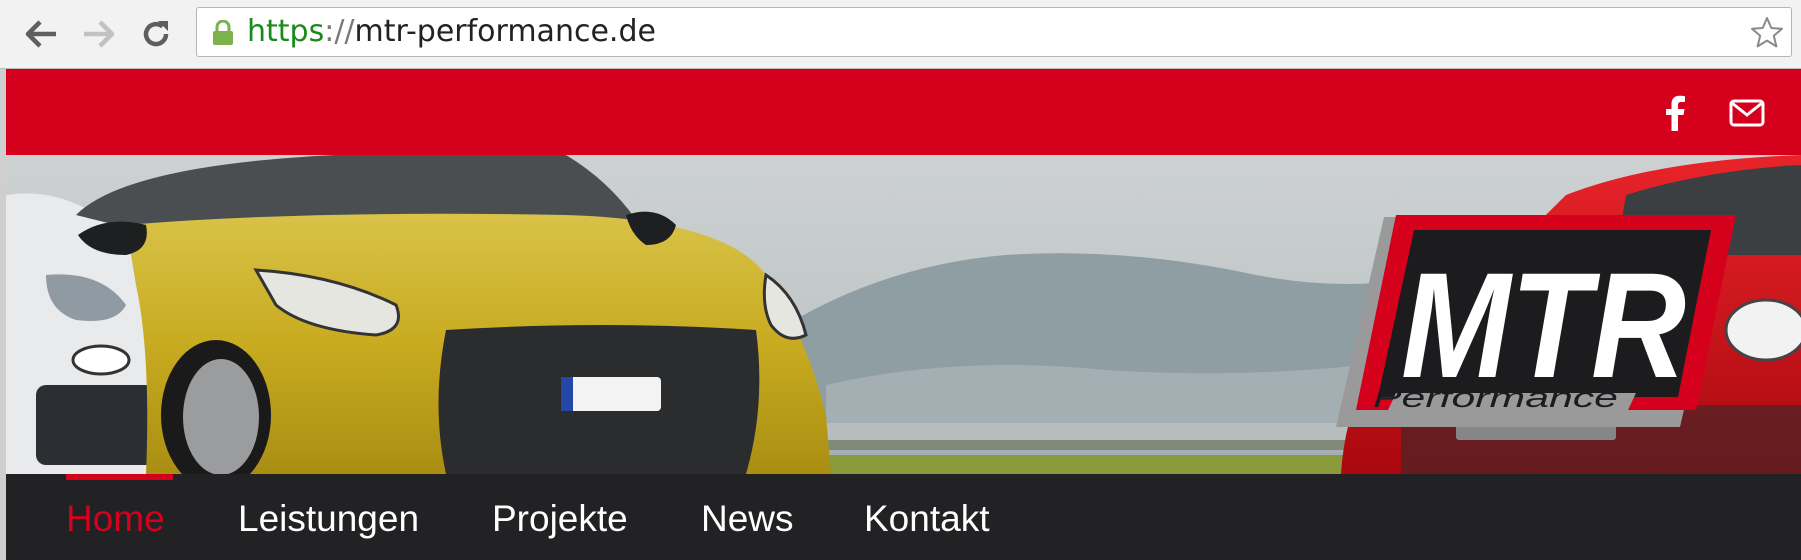 Image resolution: width=1801 pixels, height=560 pixels. I want to click on nav-leistungen: Leistungen, so click(328, 519).